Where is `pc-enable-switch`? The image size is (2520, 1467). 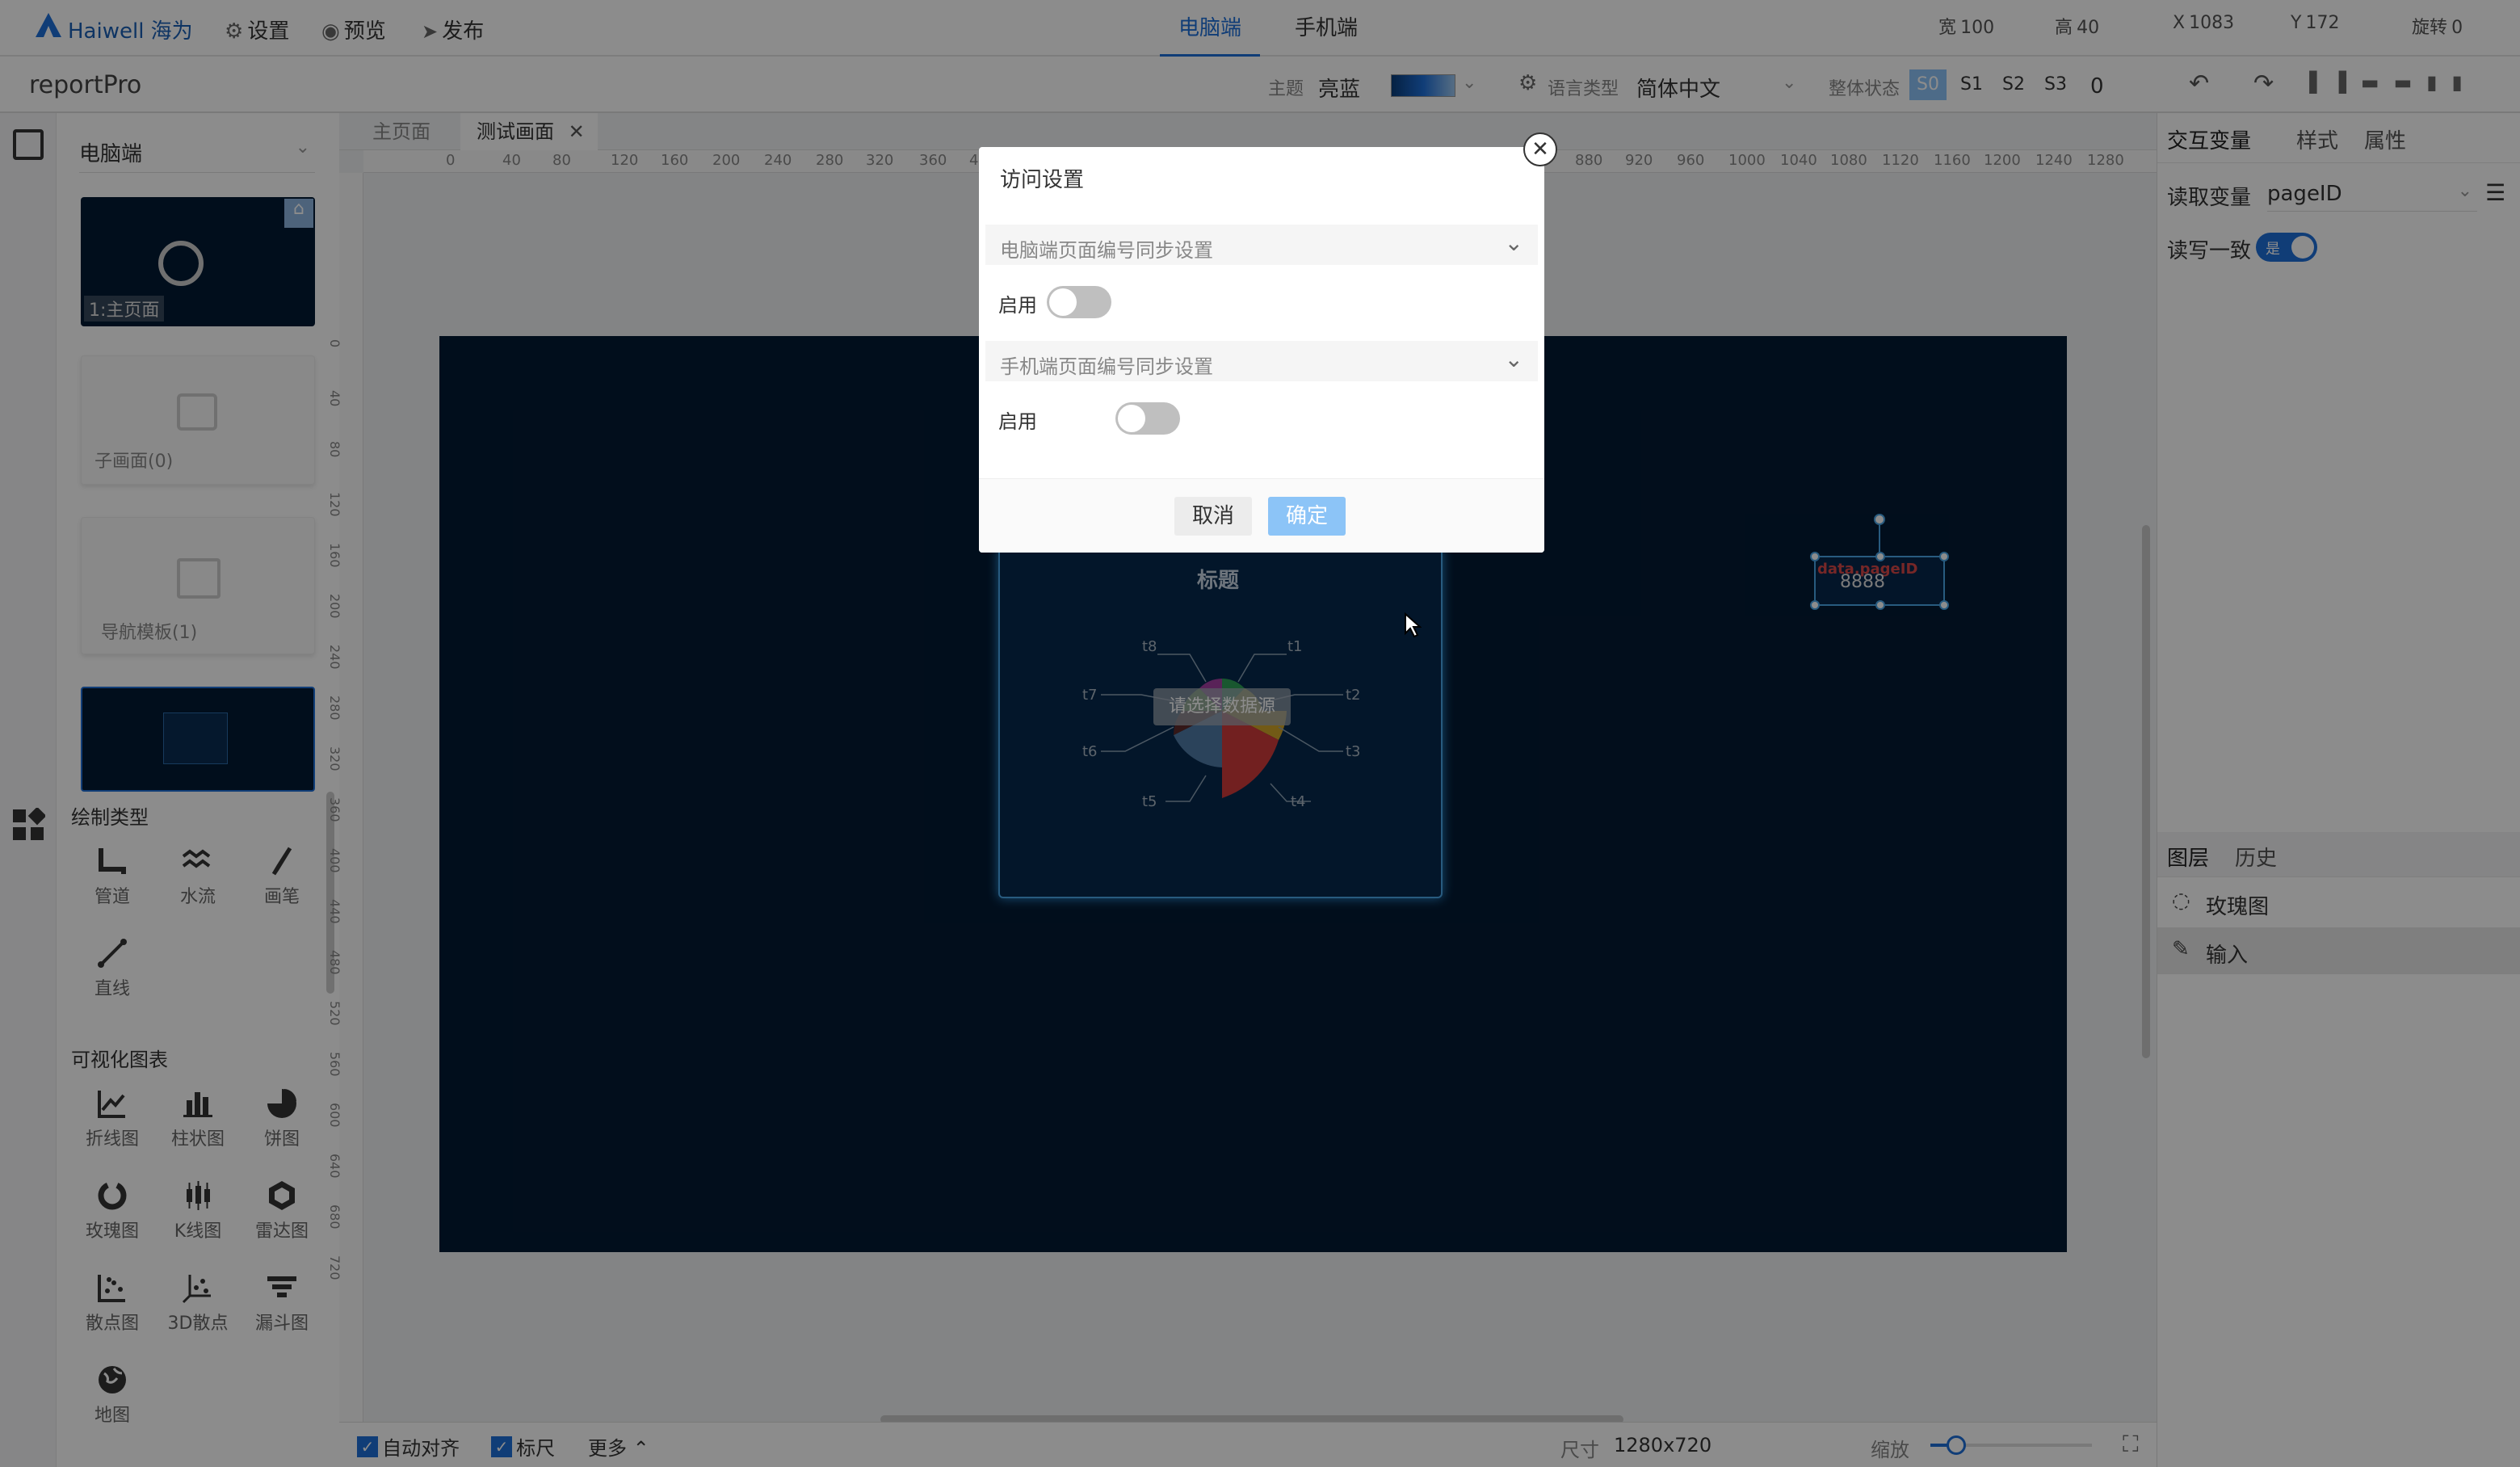
pc-enable-switch is located at coordinates (1079, 302).